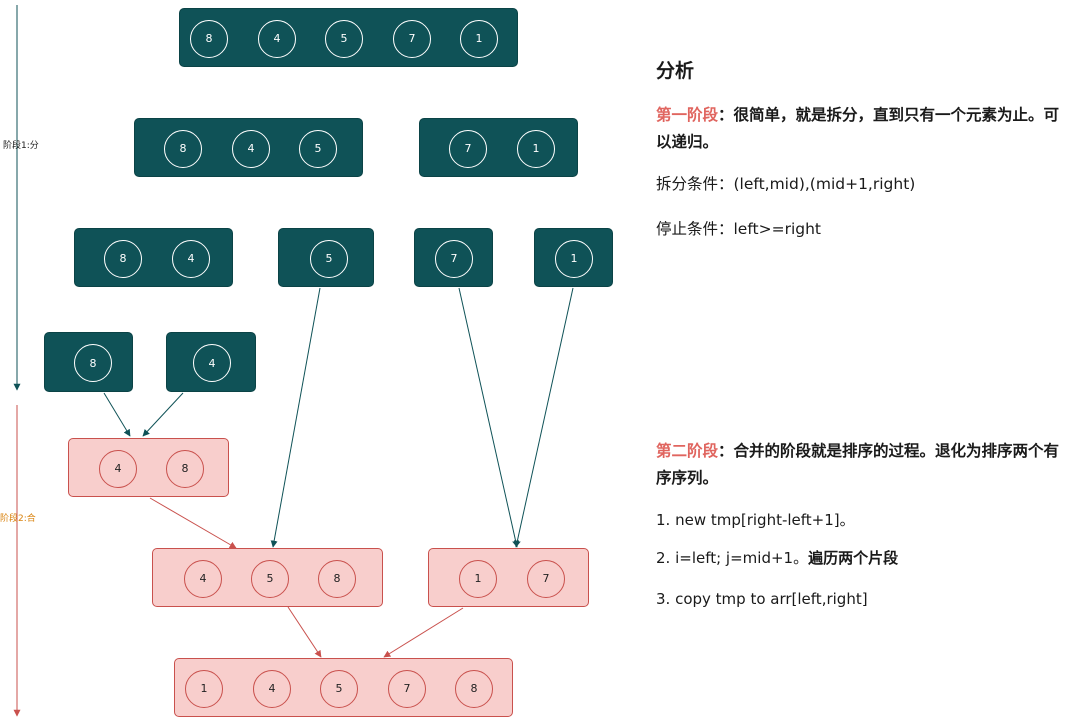 The height and width of the screenshot is (724, 1076). What do you see at coordinates (762, 599) in the screenshot?
I see `merge-step-3: 3. copy tmp to arr[left,right]` at bounding box center [762, 599].